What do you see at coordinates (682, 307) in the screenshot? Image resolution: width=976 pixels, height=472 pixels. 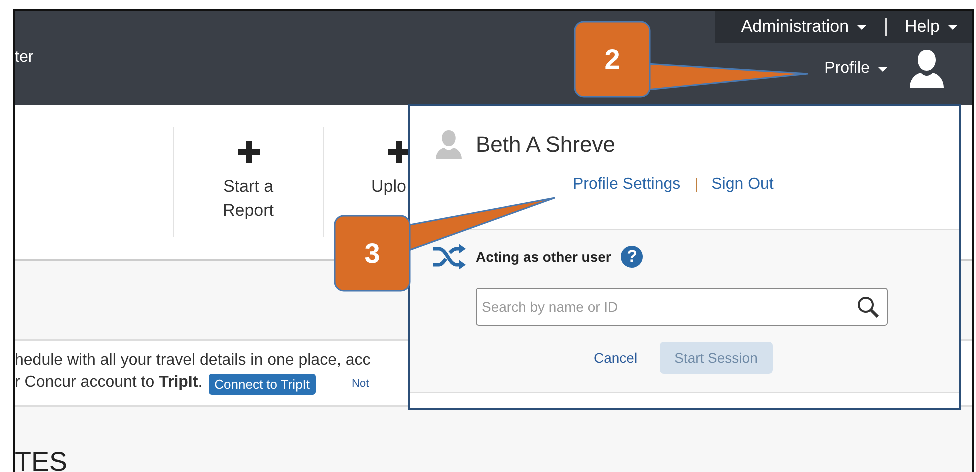 I see `search-field: Search by name or ID` at bounding box center [682, 307].